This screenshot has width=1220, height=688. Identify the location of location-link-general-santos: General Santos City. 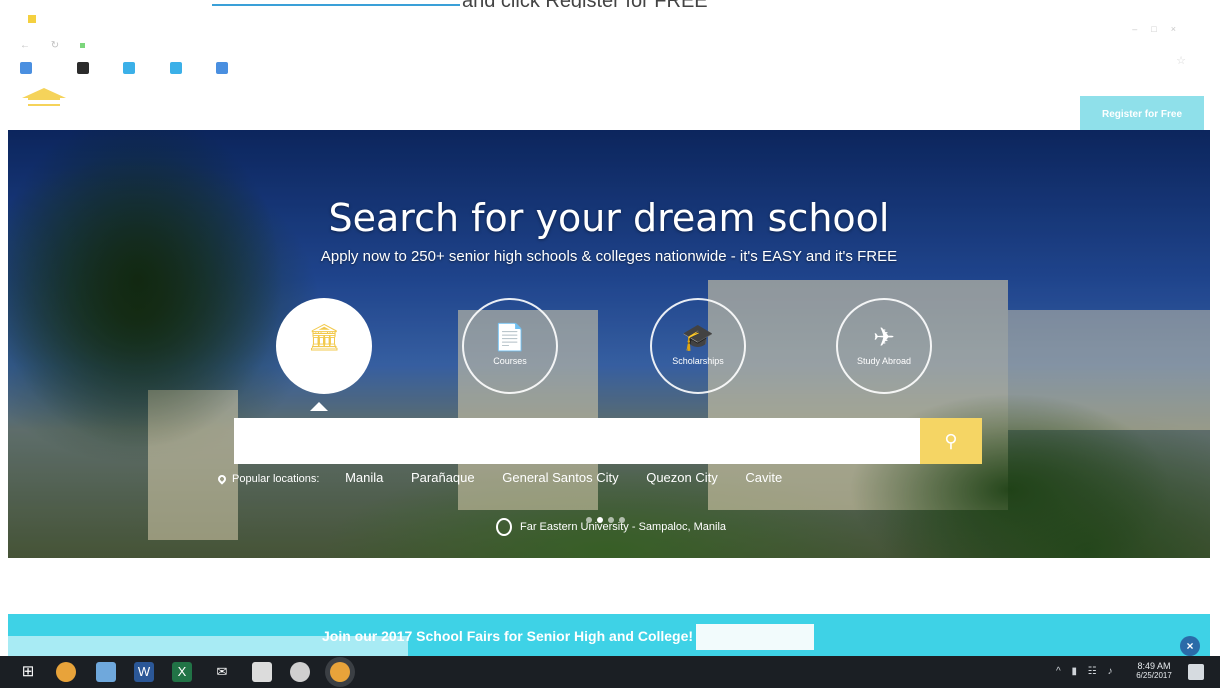
(560, 477).